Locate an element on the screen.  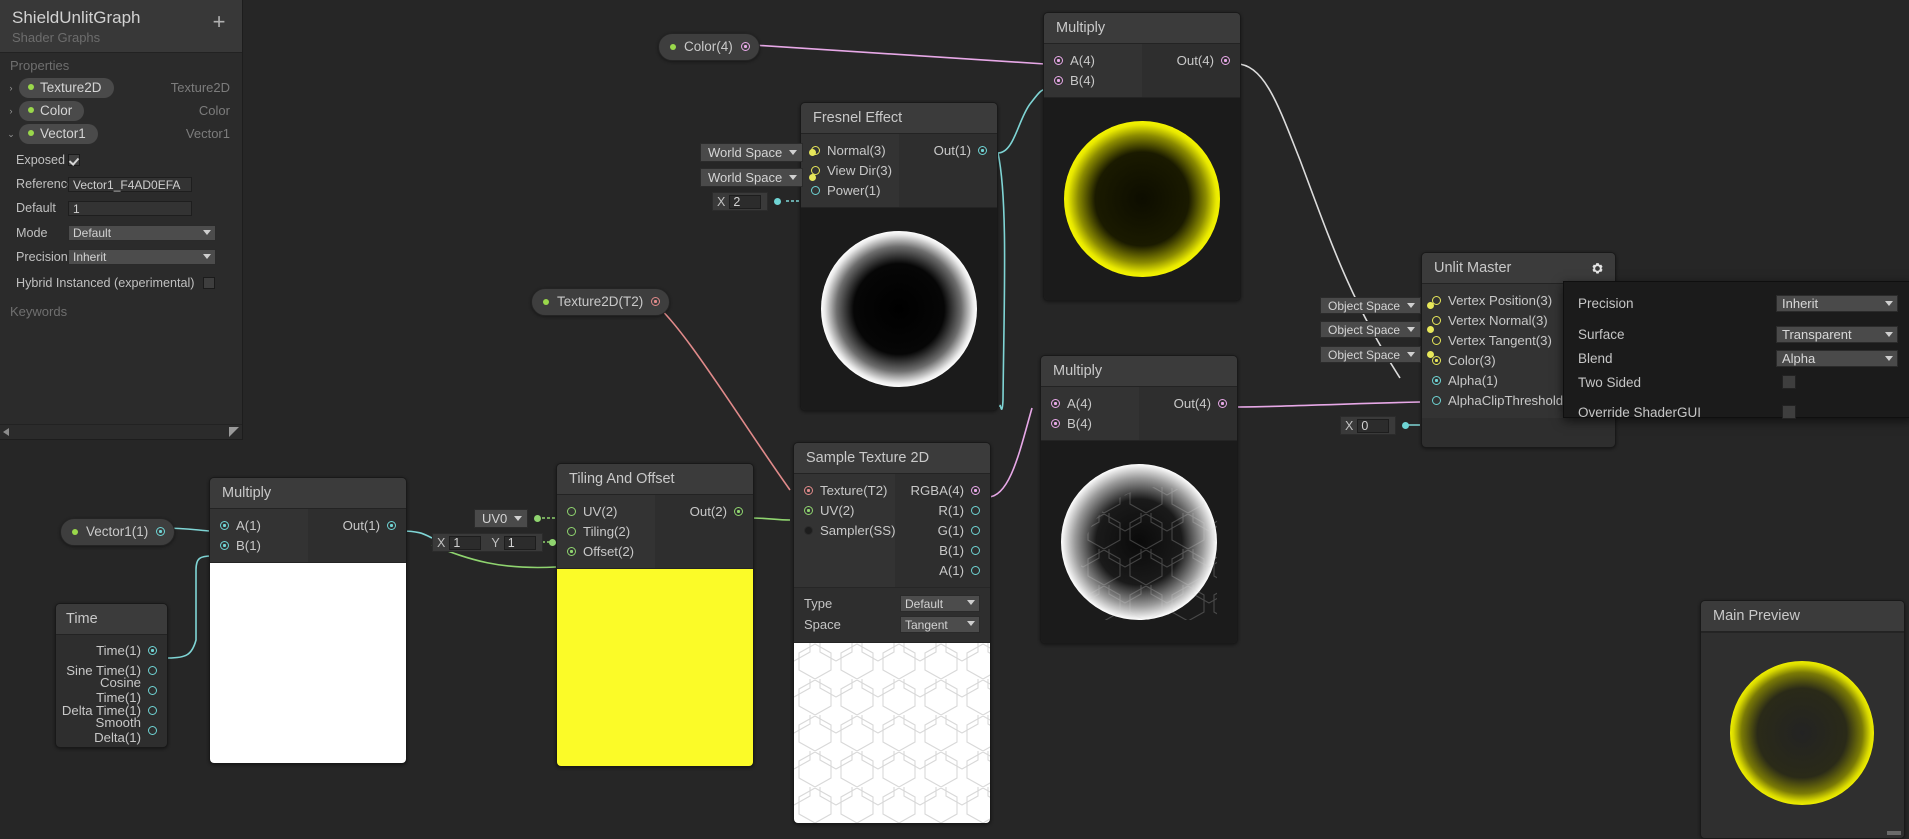
expand-chevron-icon: › is located at coordinates (11, 111).